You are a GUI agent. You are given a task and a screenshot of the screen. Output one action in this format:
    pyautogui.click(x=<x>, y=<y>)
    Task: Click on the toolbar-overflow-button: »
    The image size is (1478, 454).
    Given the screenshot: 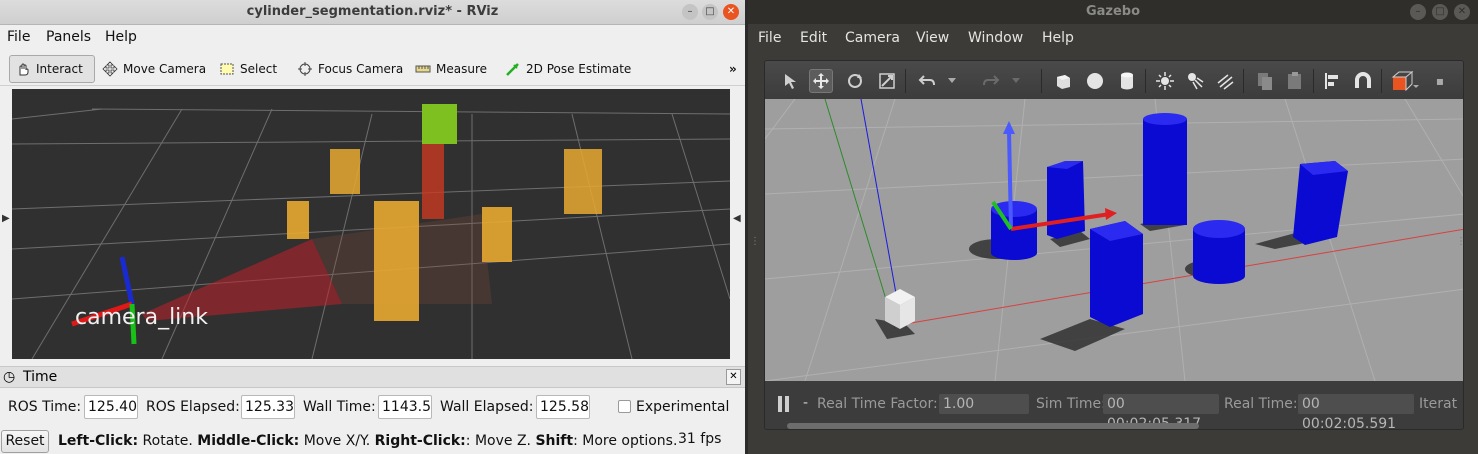 What is the action you would take?
    pyautogui.click(x=733, y=69)
    